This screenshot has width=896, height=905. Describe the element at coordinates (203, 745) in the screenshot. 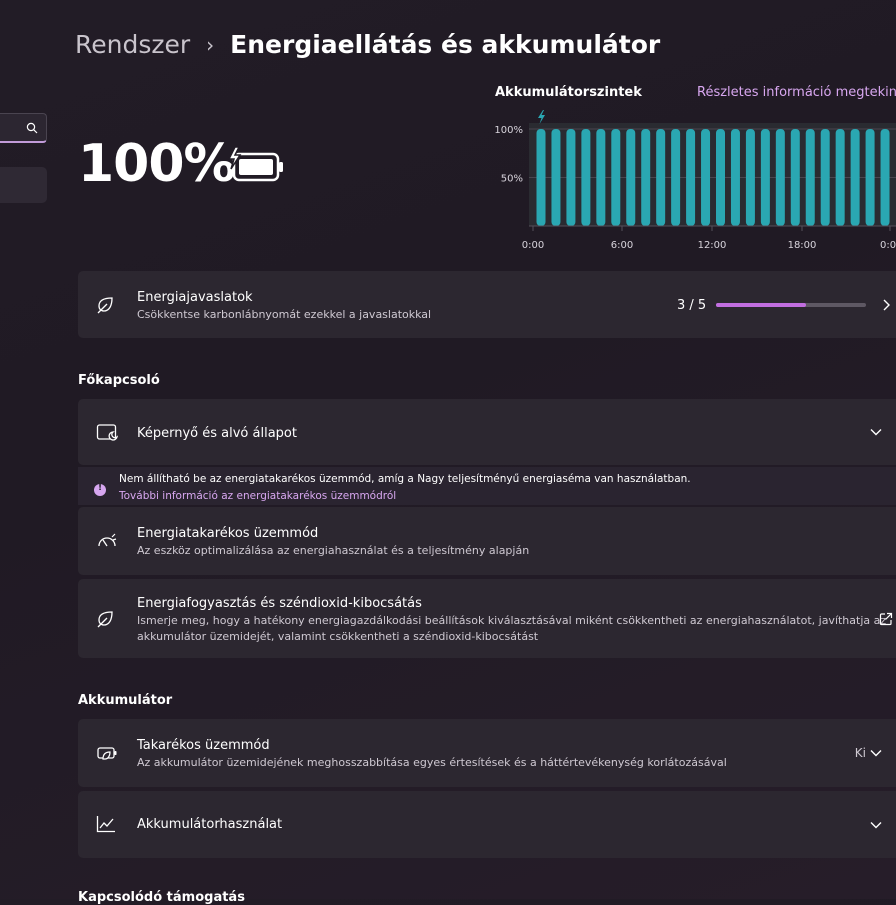

I see `card-title: Takarékos üzemmód` at that location.